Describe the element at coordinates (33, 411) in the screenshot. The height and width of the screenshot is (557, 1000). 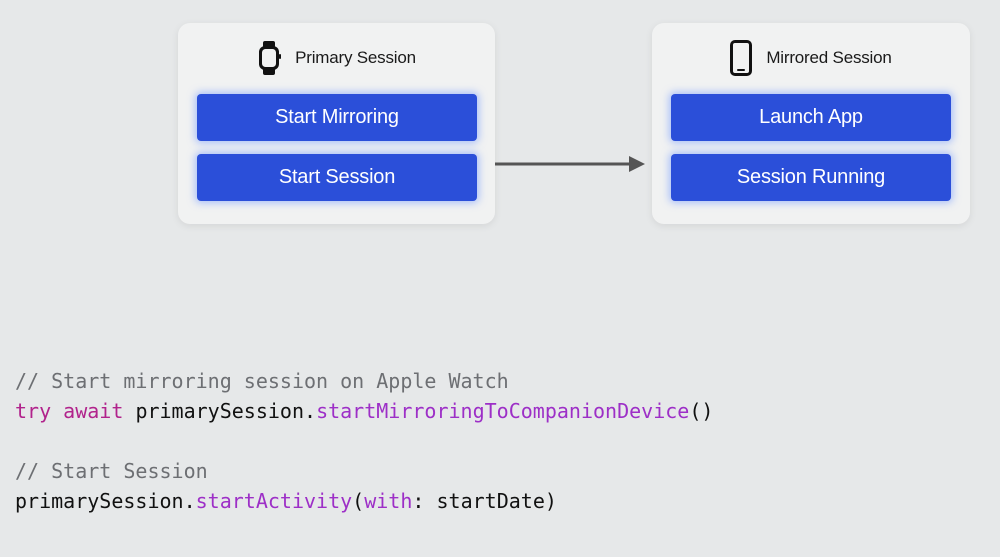
I see `keyword-try: try` at that location.